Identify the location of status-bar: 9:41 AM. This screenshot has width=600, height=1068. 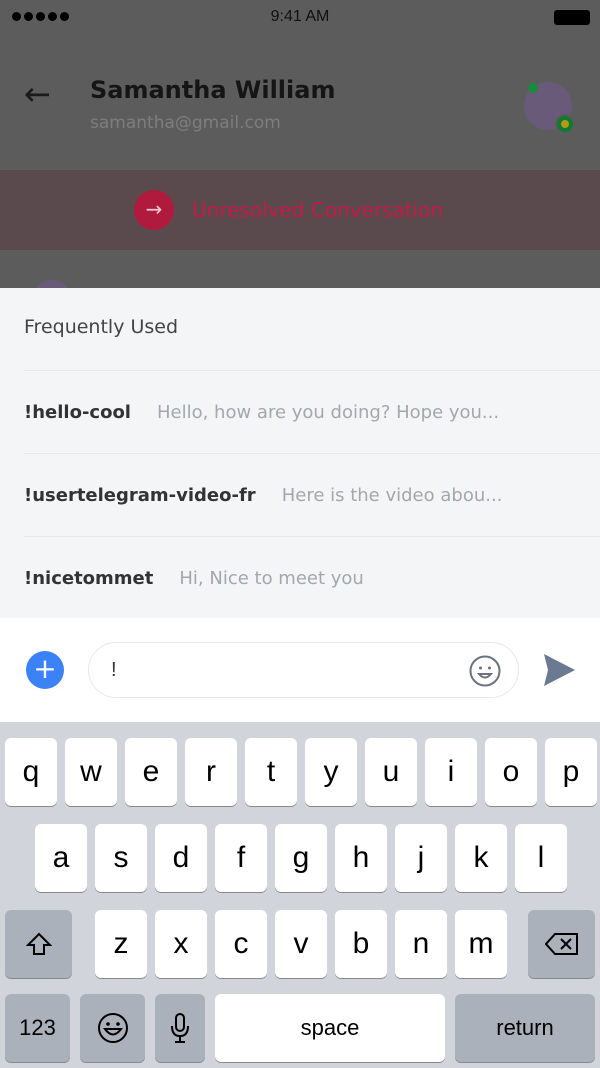
(300, 18).